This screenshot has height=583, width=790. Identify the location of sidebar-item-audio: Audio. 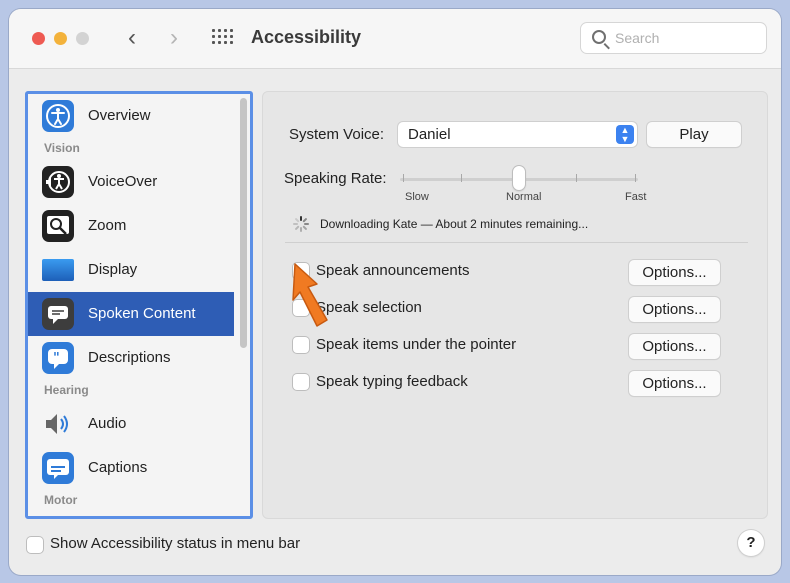
(131, 424).